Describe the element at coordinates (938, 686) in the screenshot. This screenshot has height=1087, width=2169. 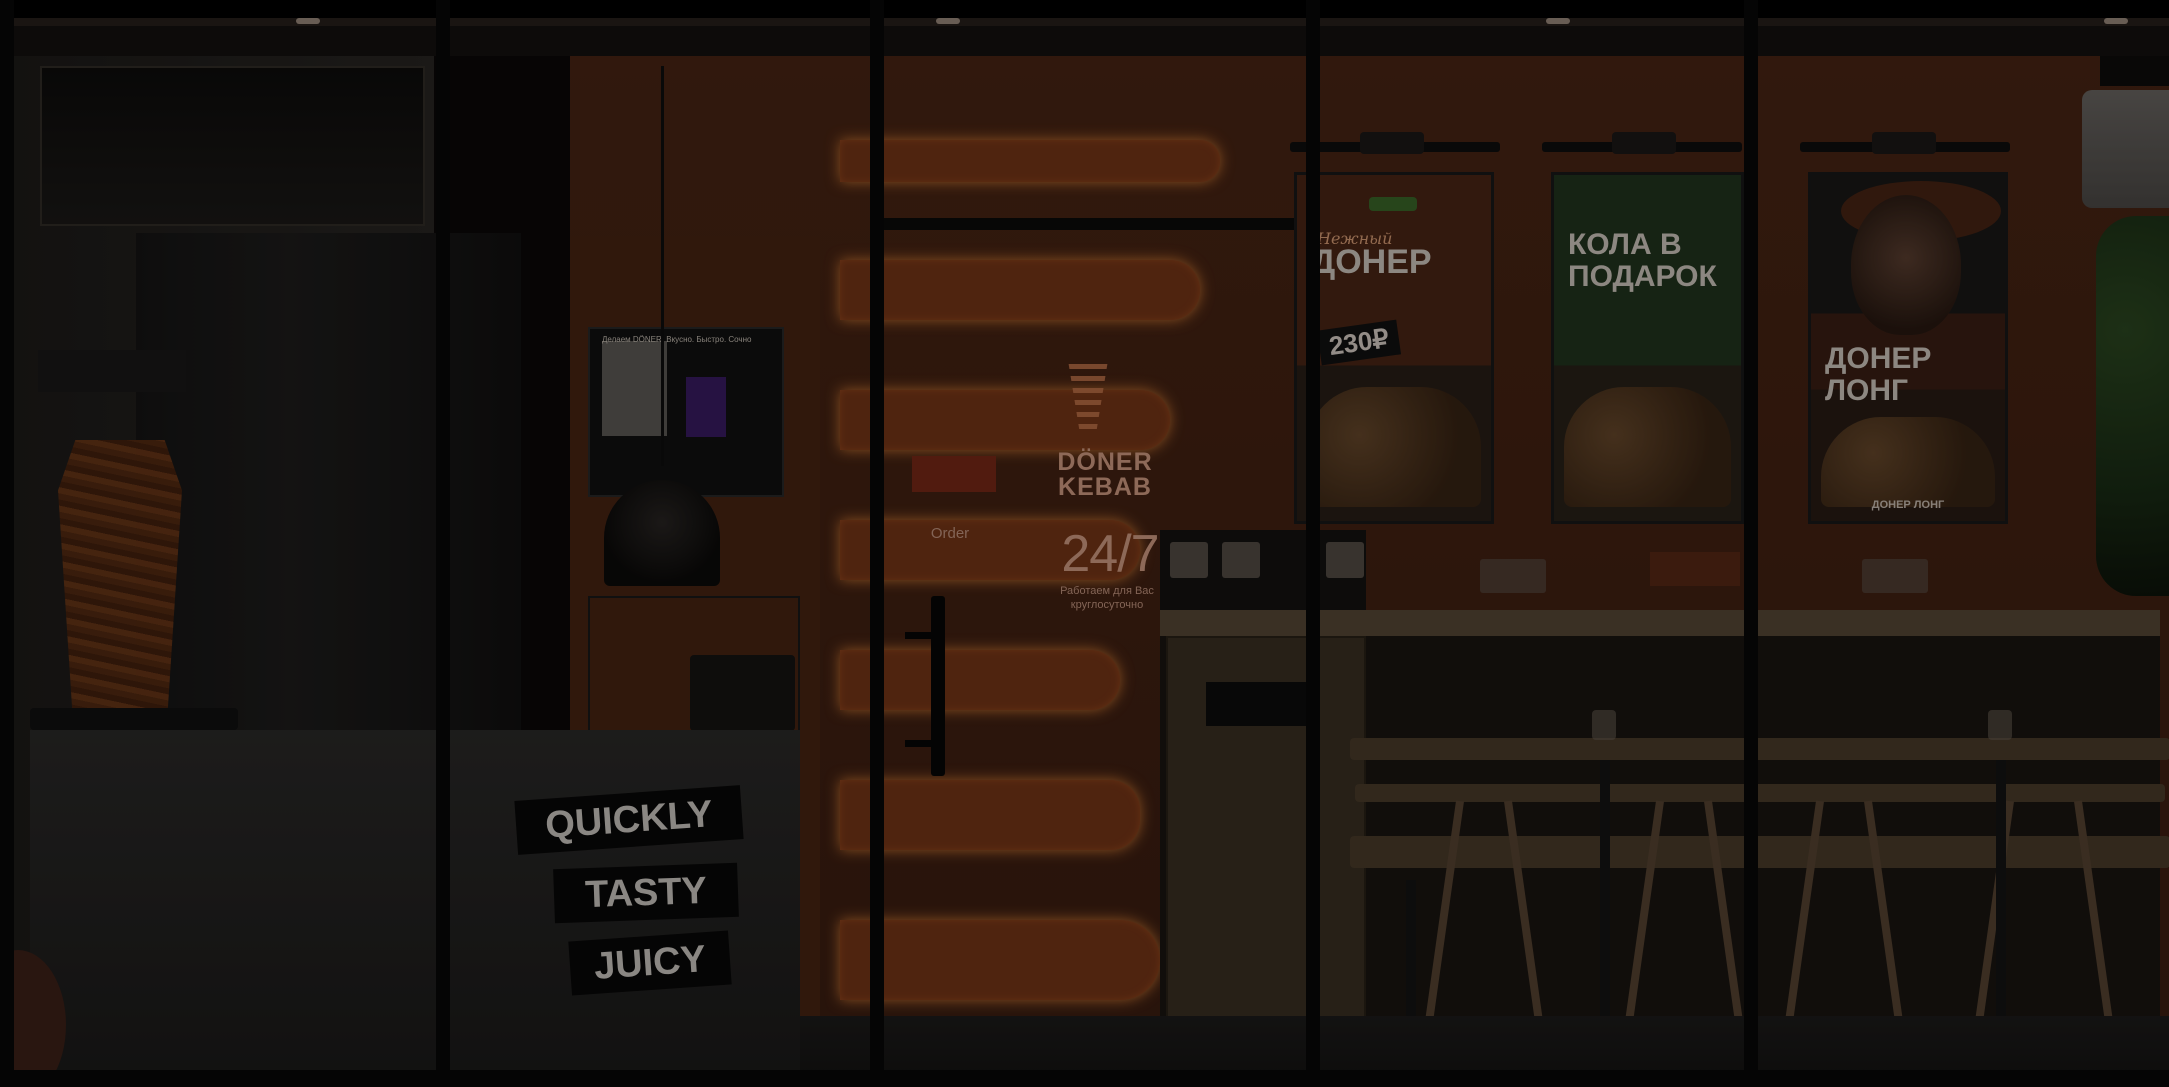
I see `door-handle` at that location.